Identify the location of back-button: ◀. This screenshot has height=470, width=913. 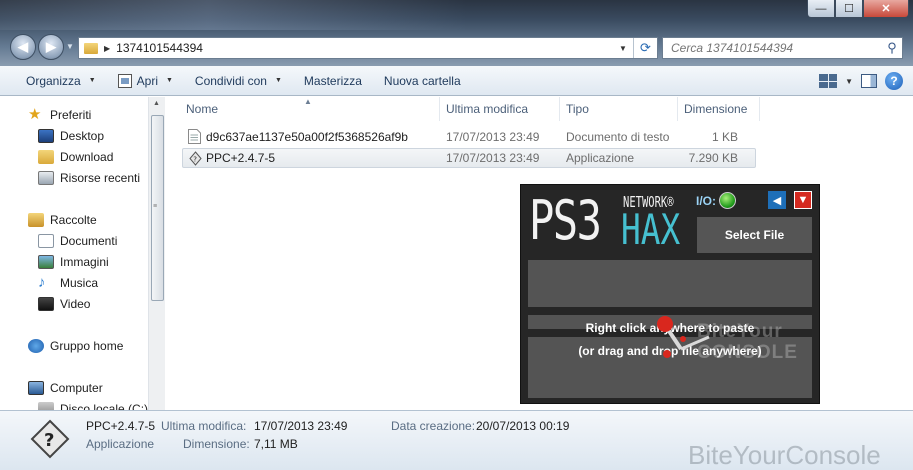
(23, 47).